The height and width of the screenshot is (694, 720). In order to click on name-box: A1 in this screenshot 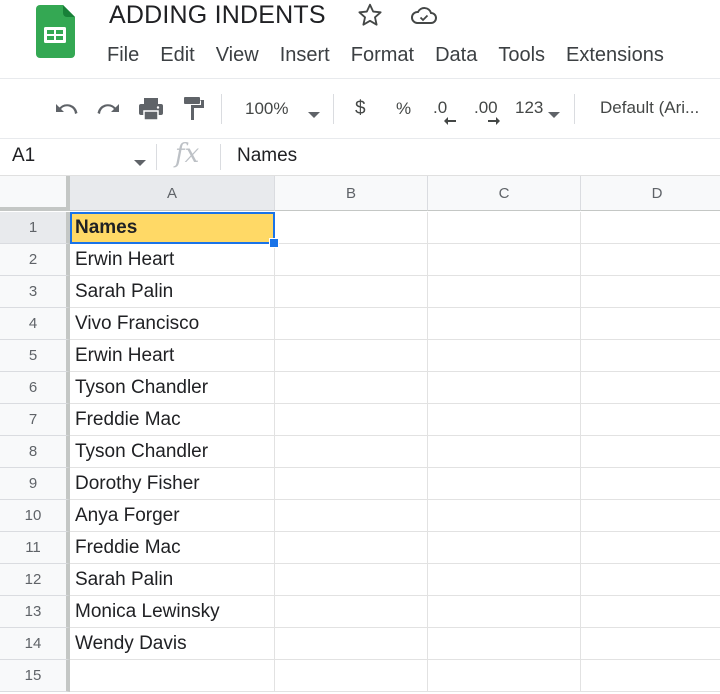, I will do `click(23, 156)`.